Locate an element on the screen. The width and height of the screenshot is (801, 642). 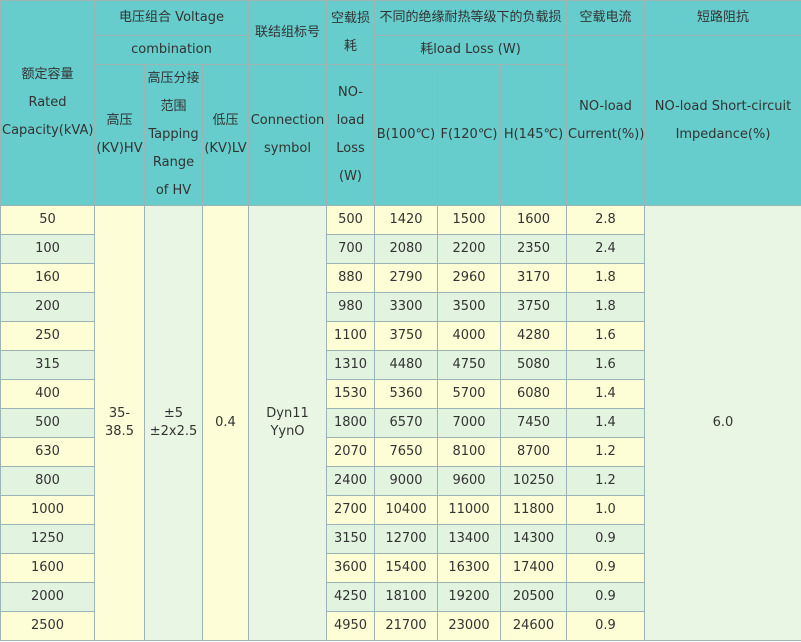
load-loss-f-cell: 13400 is located at coordinates (469, 539).